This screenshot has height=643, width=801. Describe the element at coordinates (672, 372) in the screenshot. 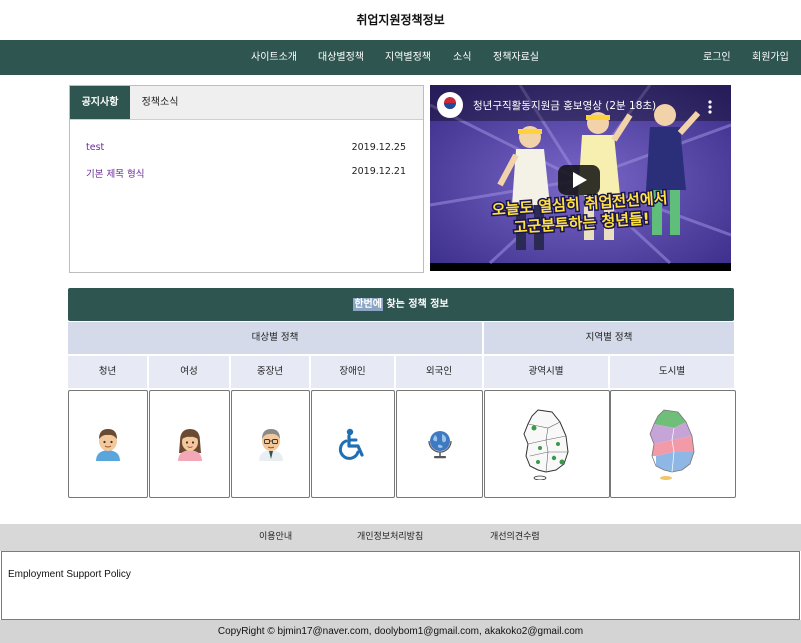

I see `category-city: 도시별` at that location.